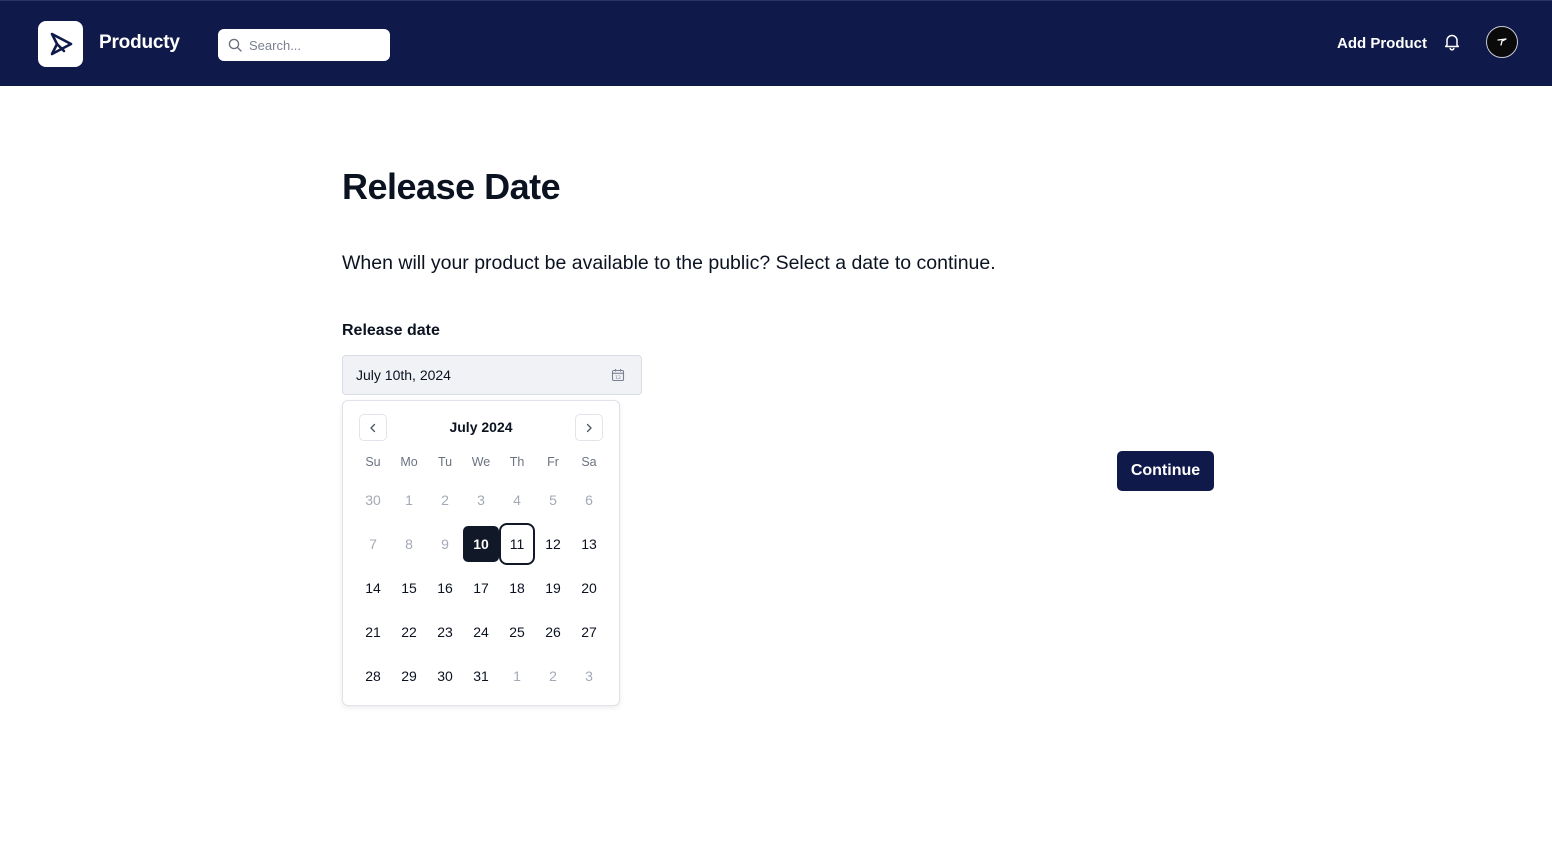 Image resolution: width=1552 pixels, height=860 pixels. I want to click on calendar-day: 23, so click(445, 632).